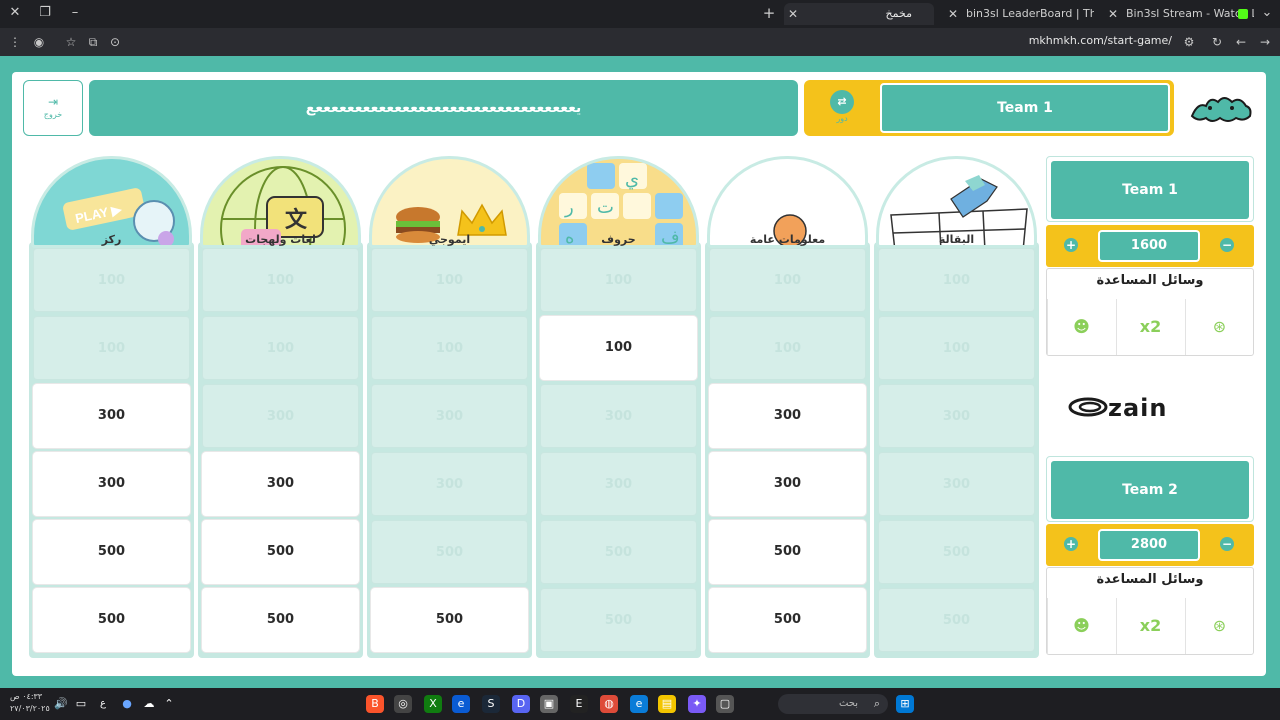 The width and height of the screenshot is (1280, 720). I want to click on address-bar: mkhmkh.com/start-game/, so click(1100, 40).